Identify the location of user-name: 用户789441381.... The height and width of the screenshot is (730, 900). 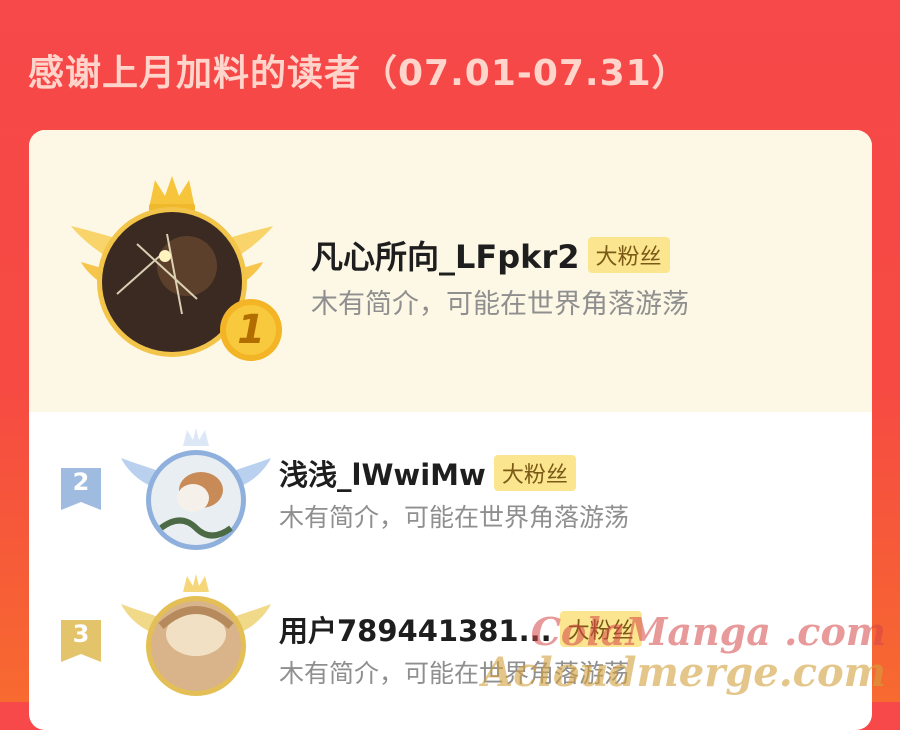
(415, 629).